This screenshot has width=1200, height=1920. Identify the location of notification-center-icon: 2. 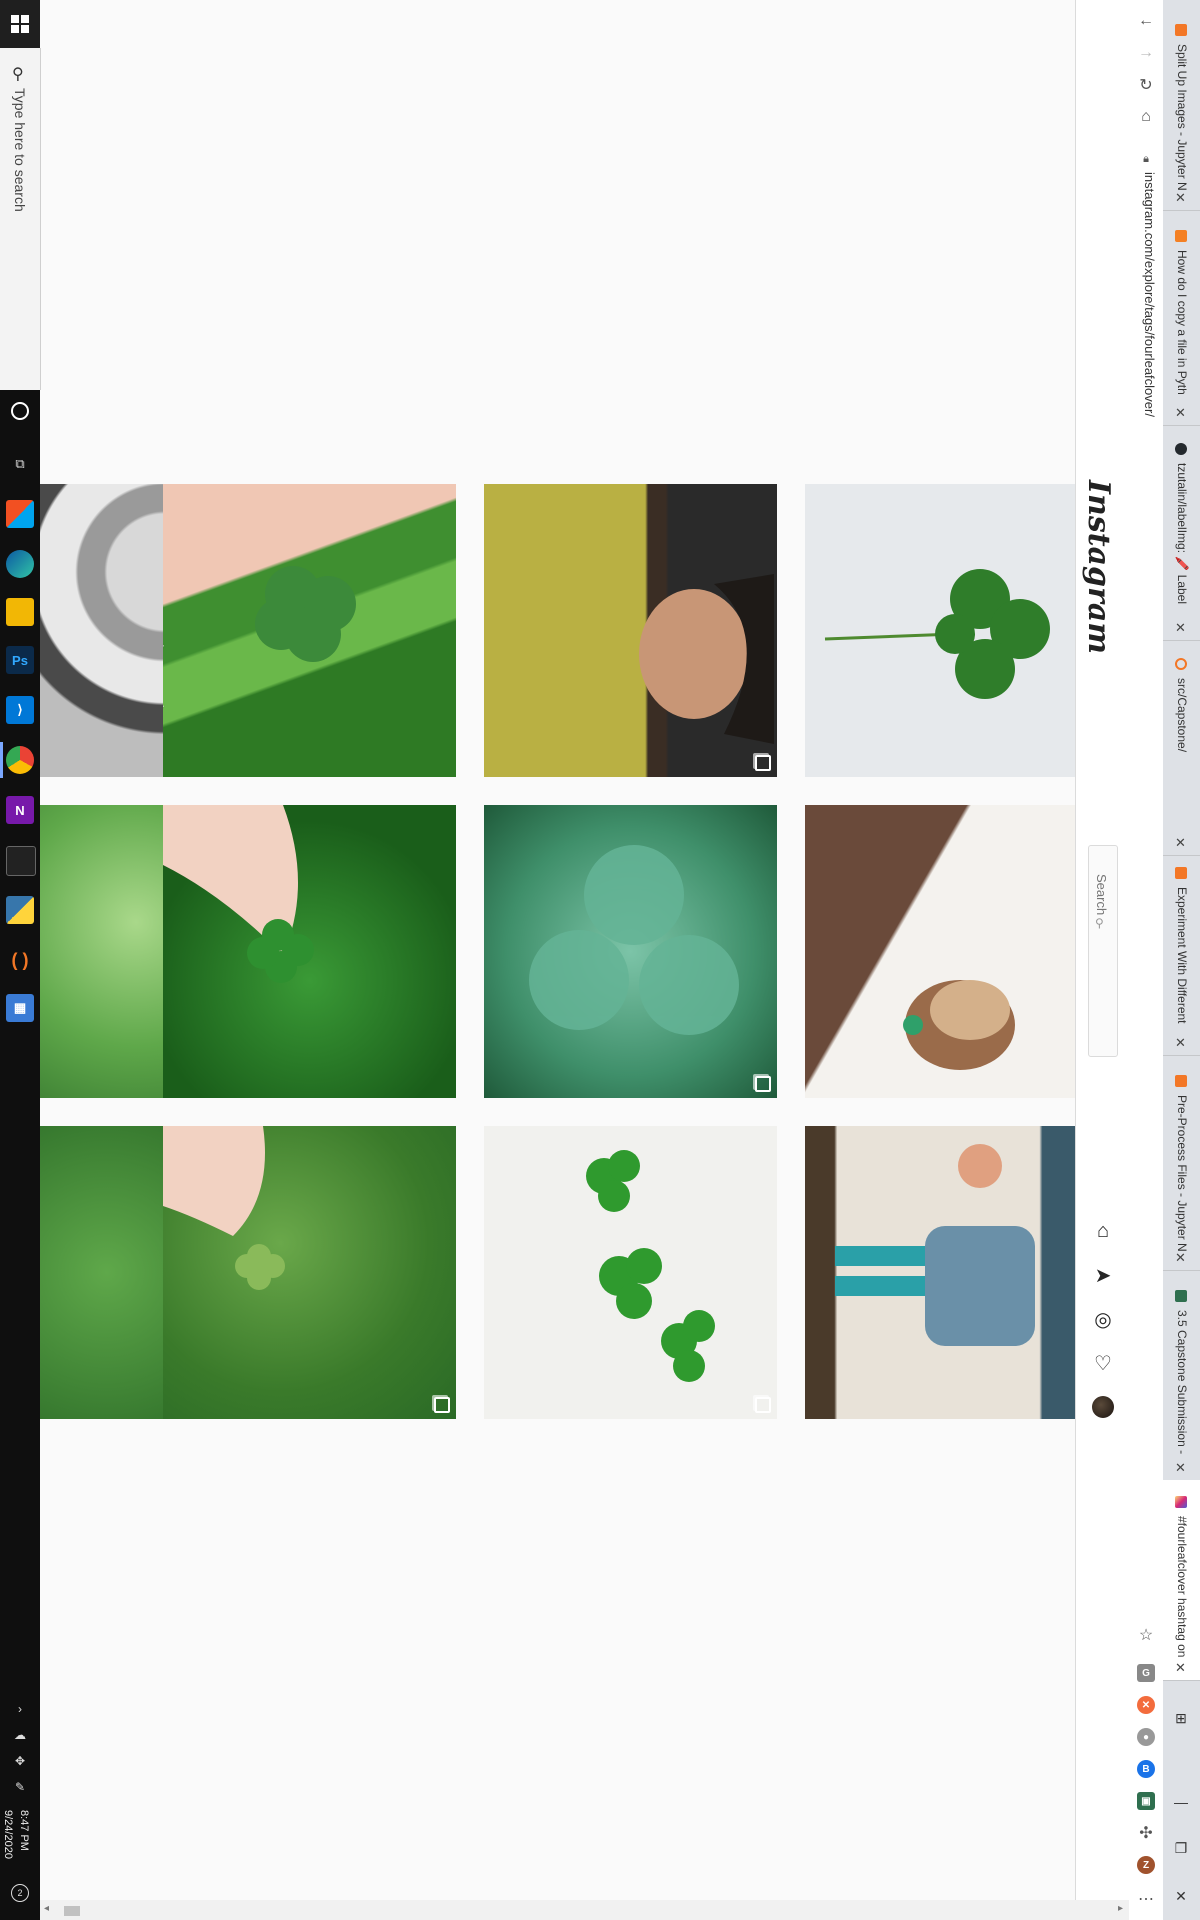
(20, 1893).